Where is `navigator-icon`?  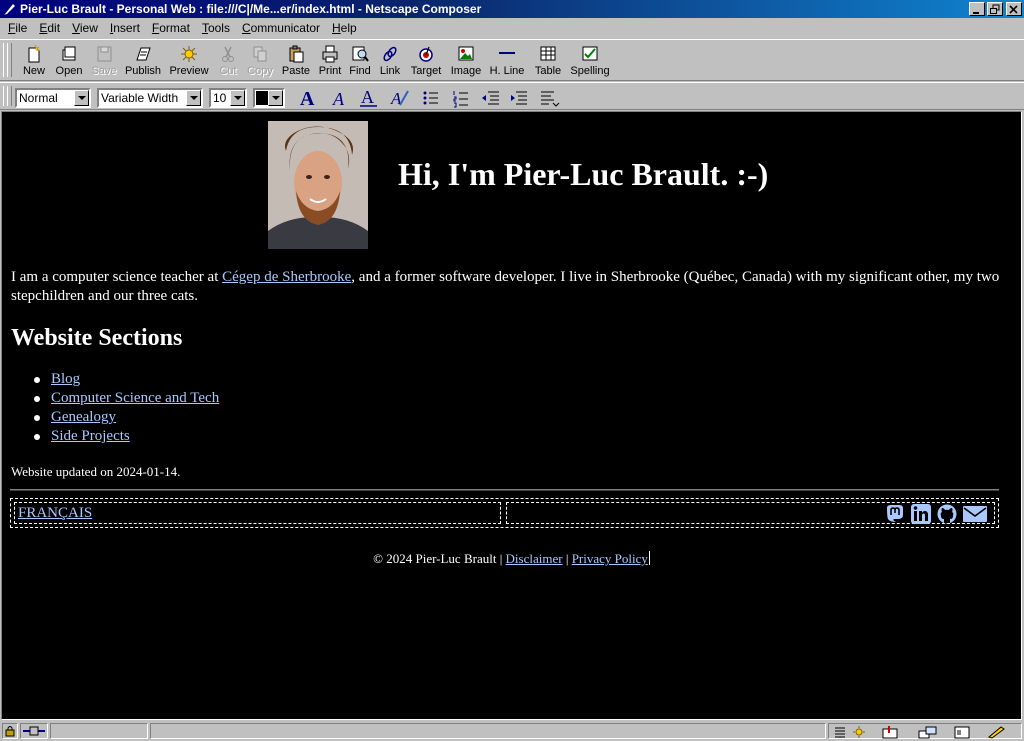 navigator-icon is located at coordinates (840, 732).